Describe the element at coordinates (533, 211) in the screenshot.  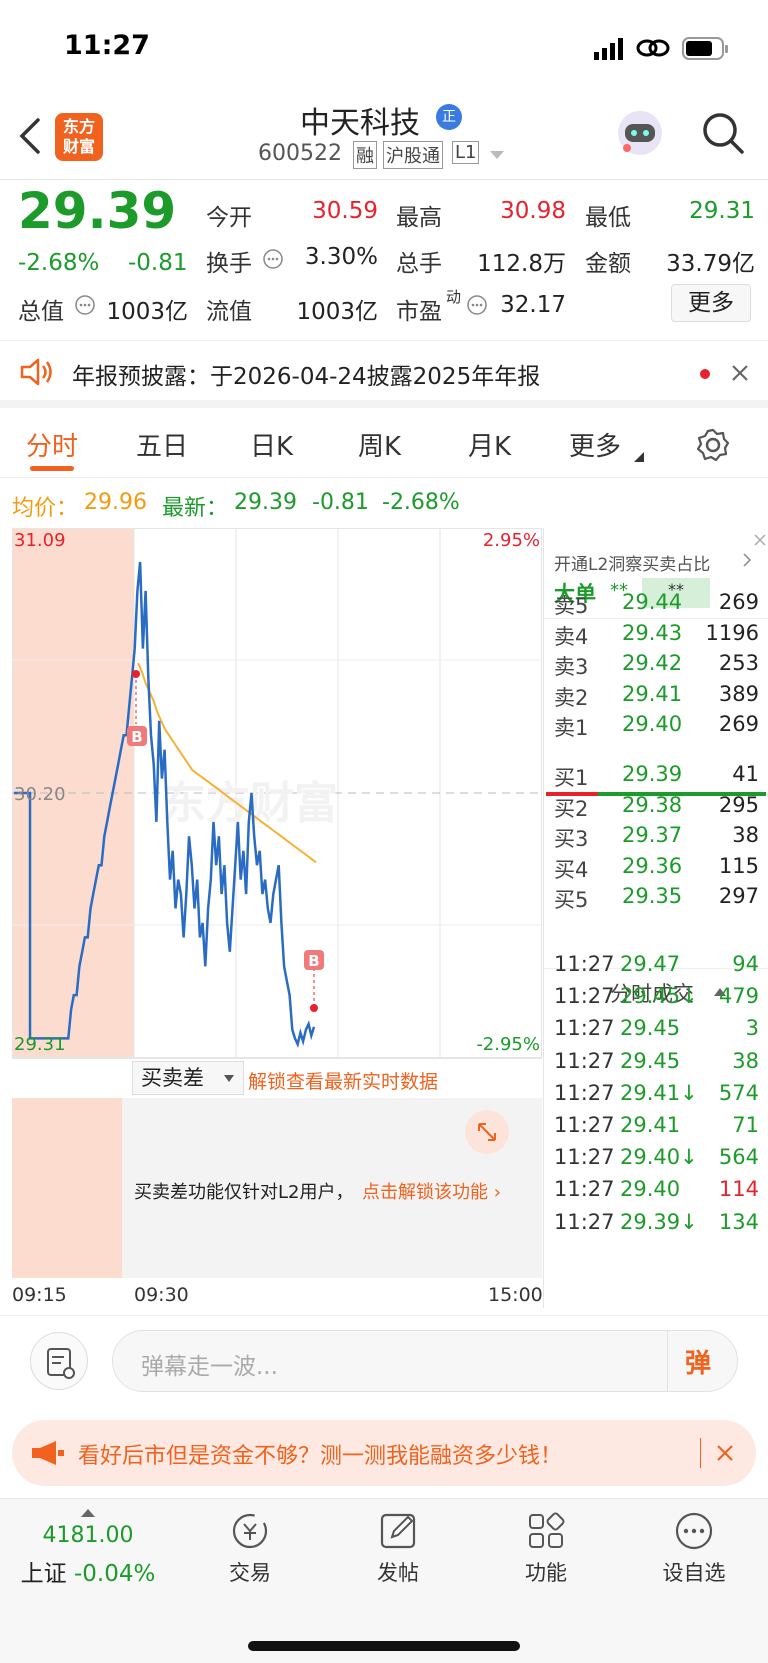
I see `high-value: 30.98` at that location.